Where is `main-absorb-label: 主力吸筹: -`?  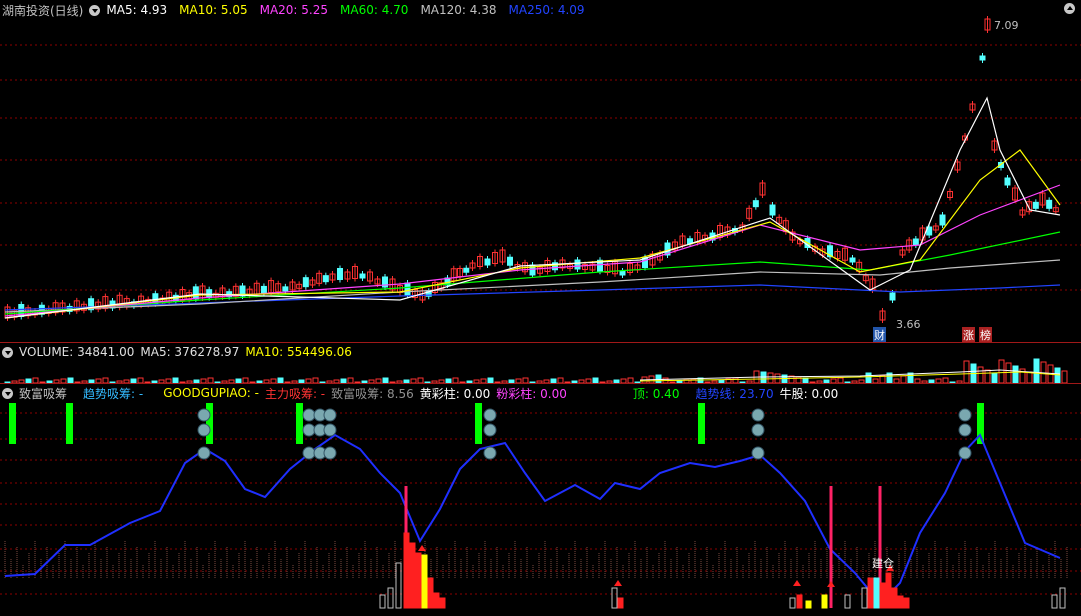
main-absorb-label: 主力吸筹: - is located at coordinates (295, 393).